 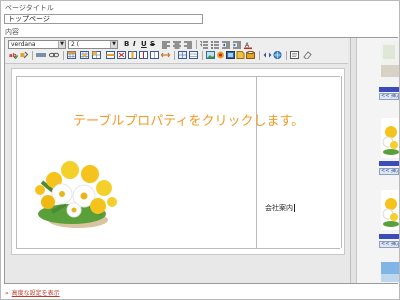 I want to click on globe-icon, so click(x=277, y=55).